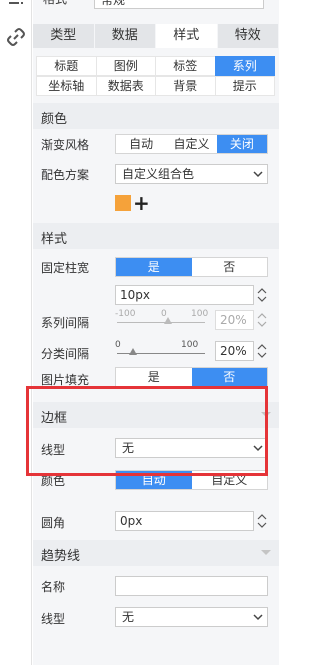  Describe the element at coordinates (229, 377) in the screenshot. I see `image-fill-no-option: 否` at that location.